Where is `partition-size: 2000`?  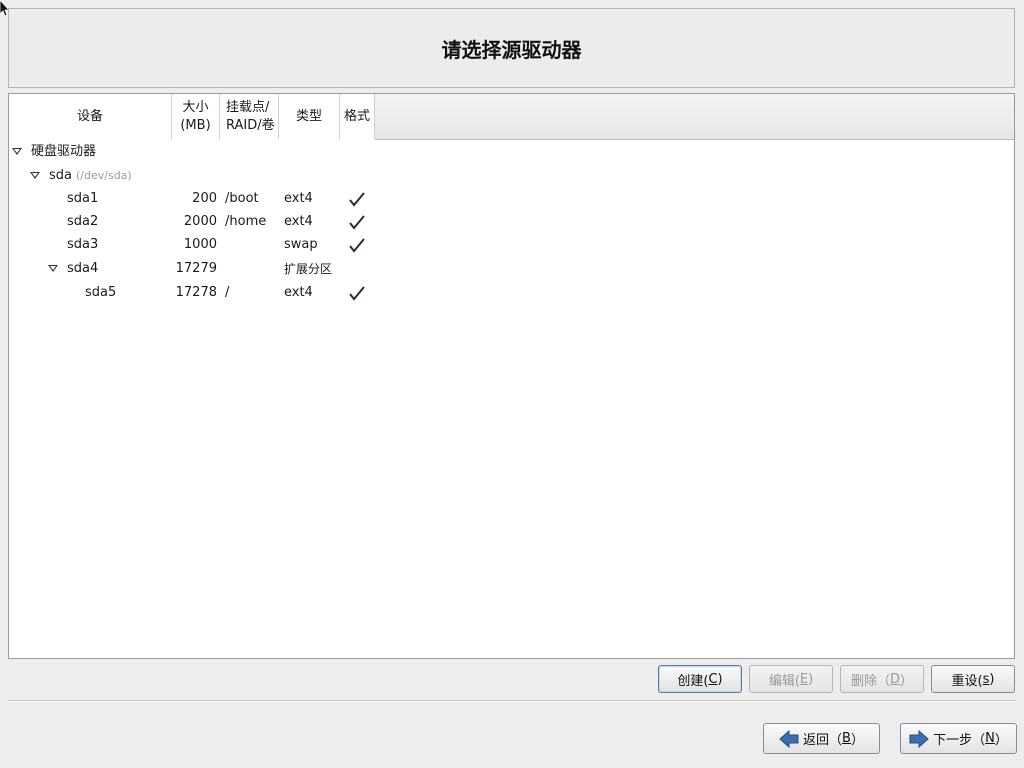 partition-size: 2000 is located at coordinates (200, 221).